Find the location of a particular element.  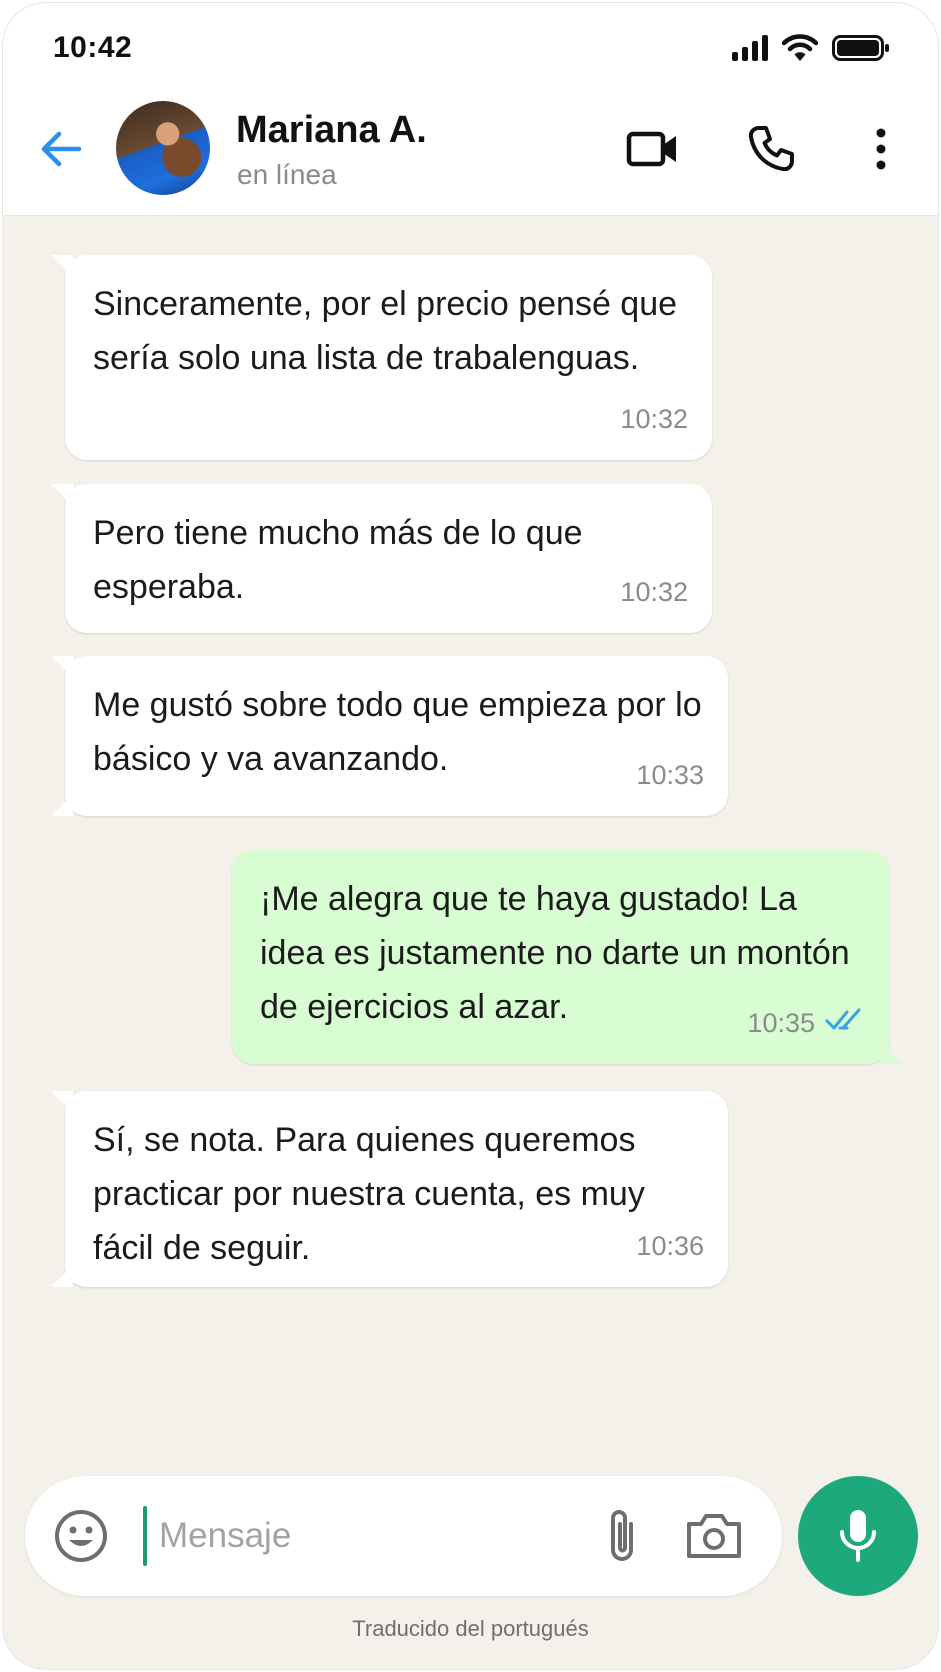

translation-note: Traducido del portugués is located at coordinates (470, 1628).